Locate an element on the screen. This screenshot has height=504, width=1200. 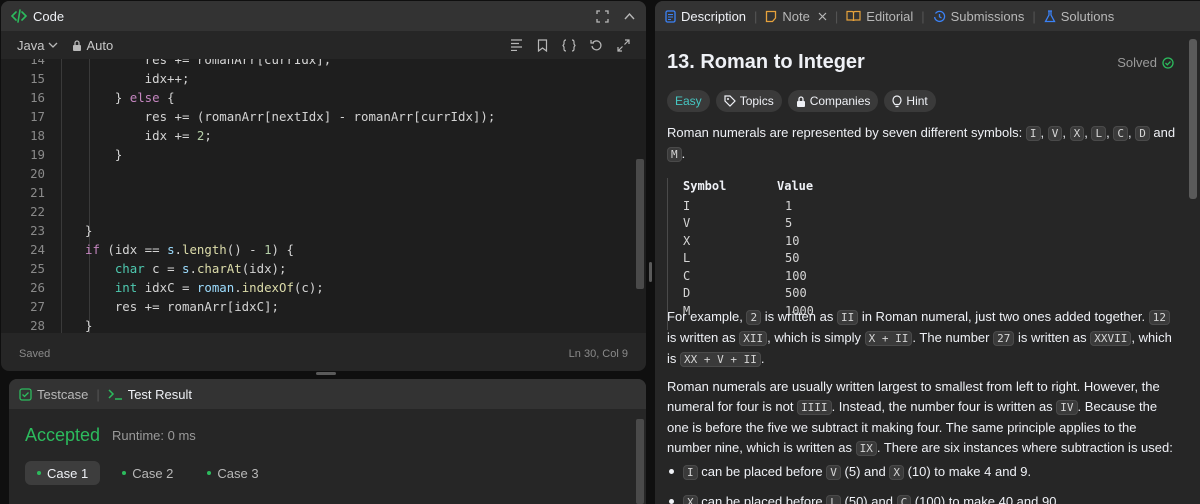
code-icon is located at coordinates (19, 16).